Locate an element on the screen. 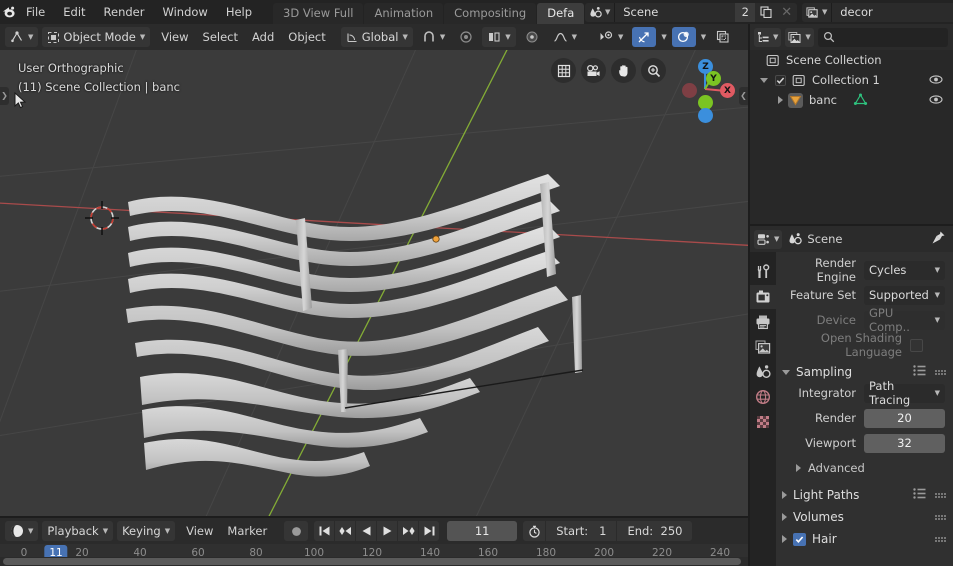 This screenshot has height=566, width=953. zoom-icon is located at coordinates (653, 70).